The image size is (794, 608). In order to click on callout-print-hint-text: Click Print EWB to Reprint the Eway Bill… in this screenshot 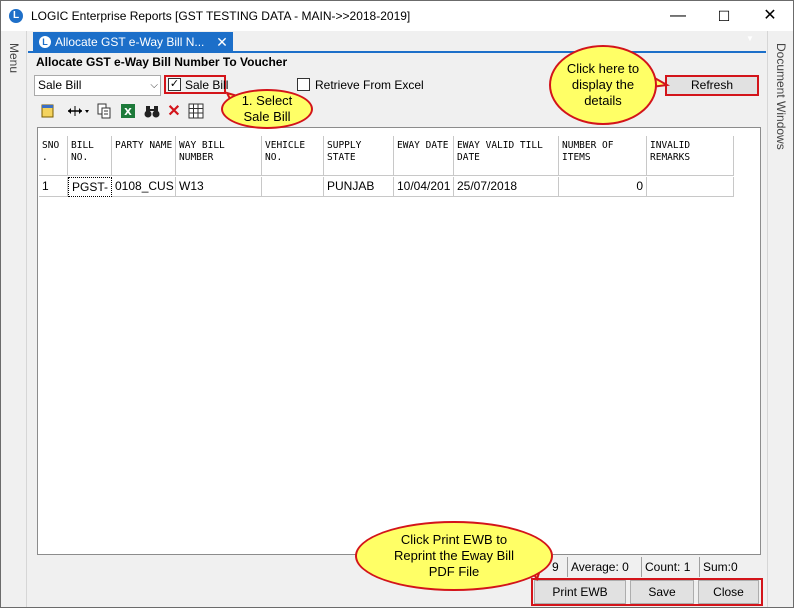, I will do `click(454, 555)`.